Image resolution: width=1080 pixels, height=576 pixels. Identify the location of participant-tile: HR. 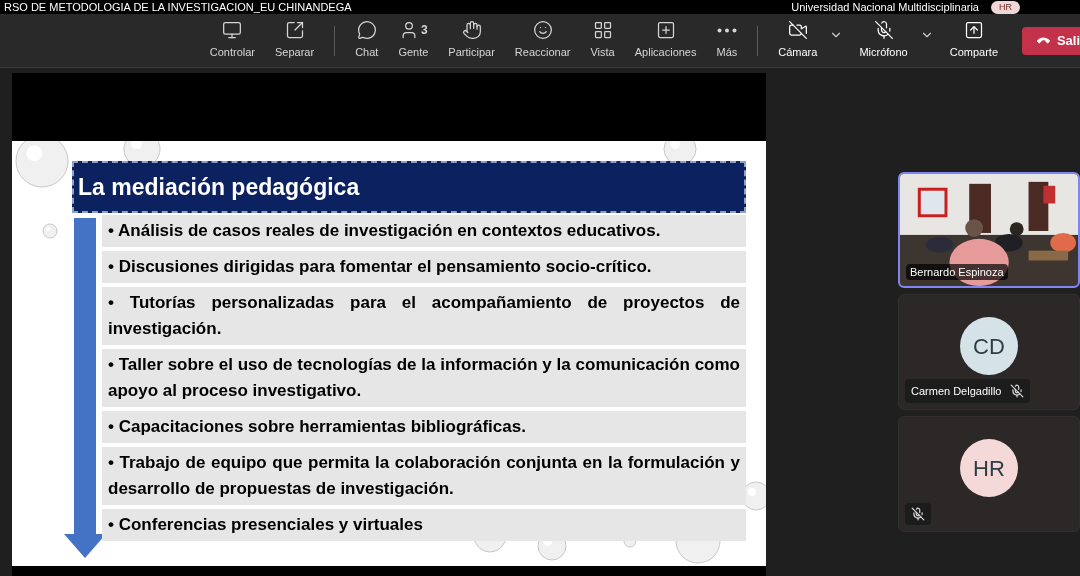
(989, 474).